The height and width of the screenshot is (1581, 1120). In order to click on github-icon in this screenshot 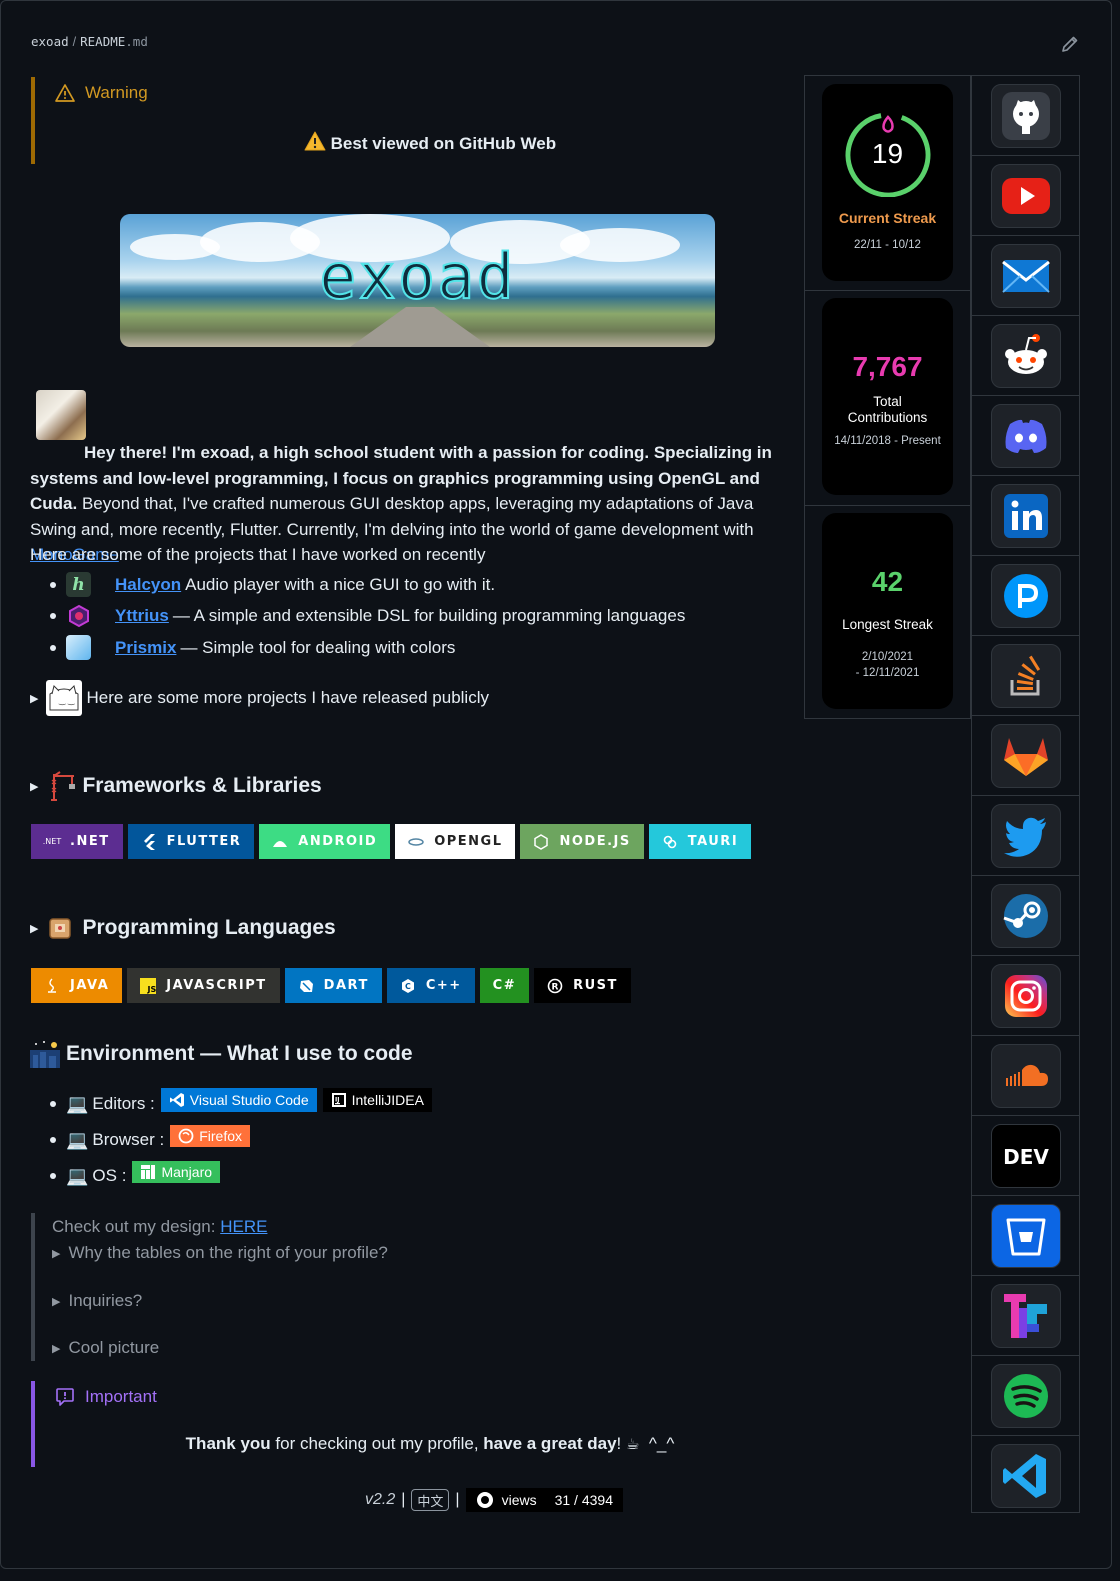, I will do `click(1026, 116)`.